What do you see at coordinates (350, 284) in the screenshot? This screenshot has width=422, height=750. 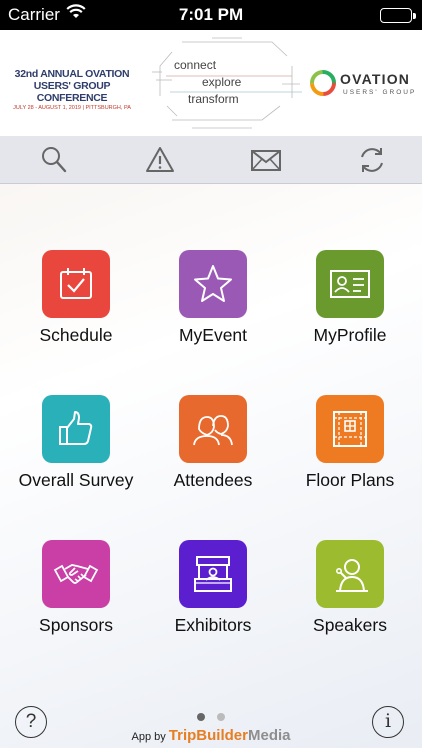 I see `id-card-icon` at bounding box center [350, 284].